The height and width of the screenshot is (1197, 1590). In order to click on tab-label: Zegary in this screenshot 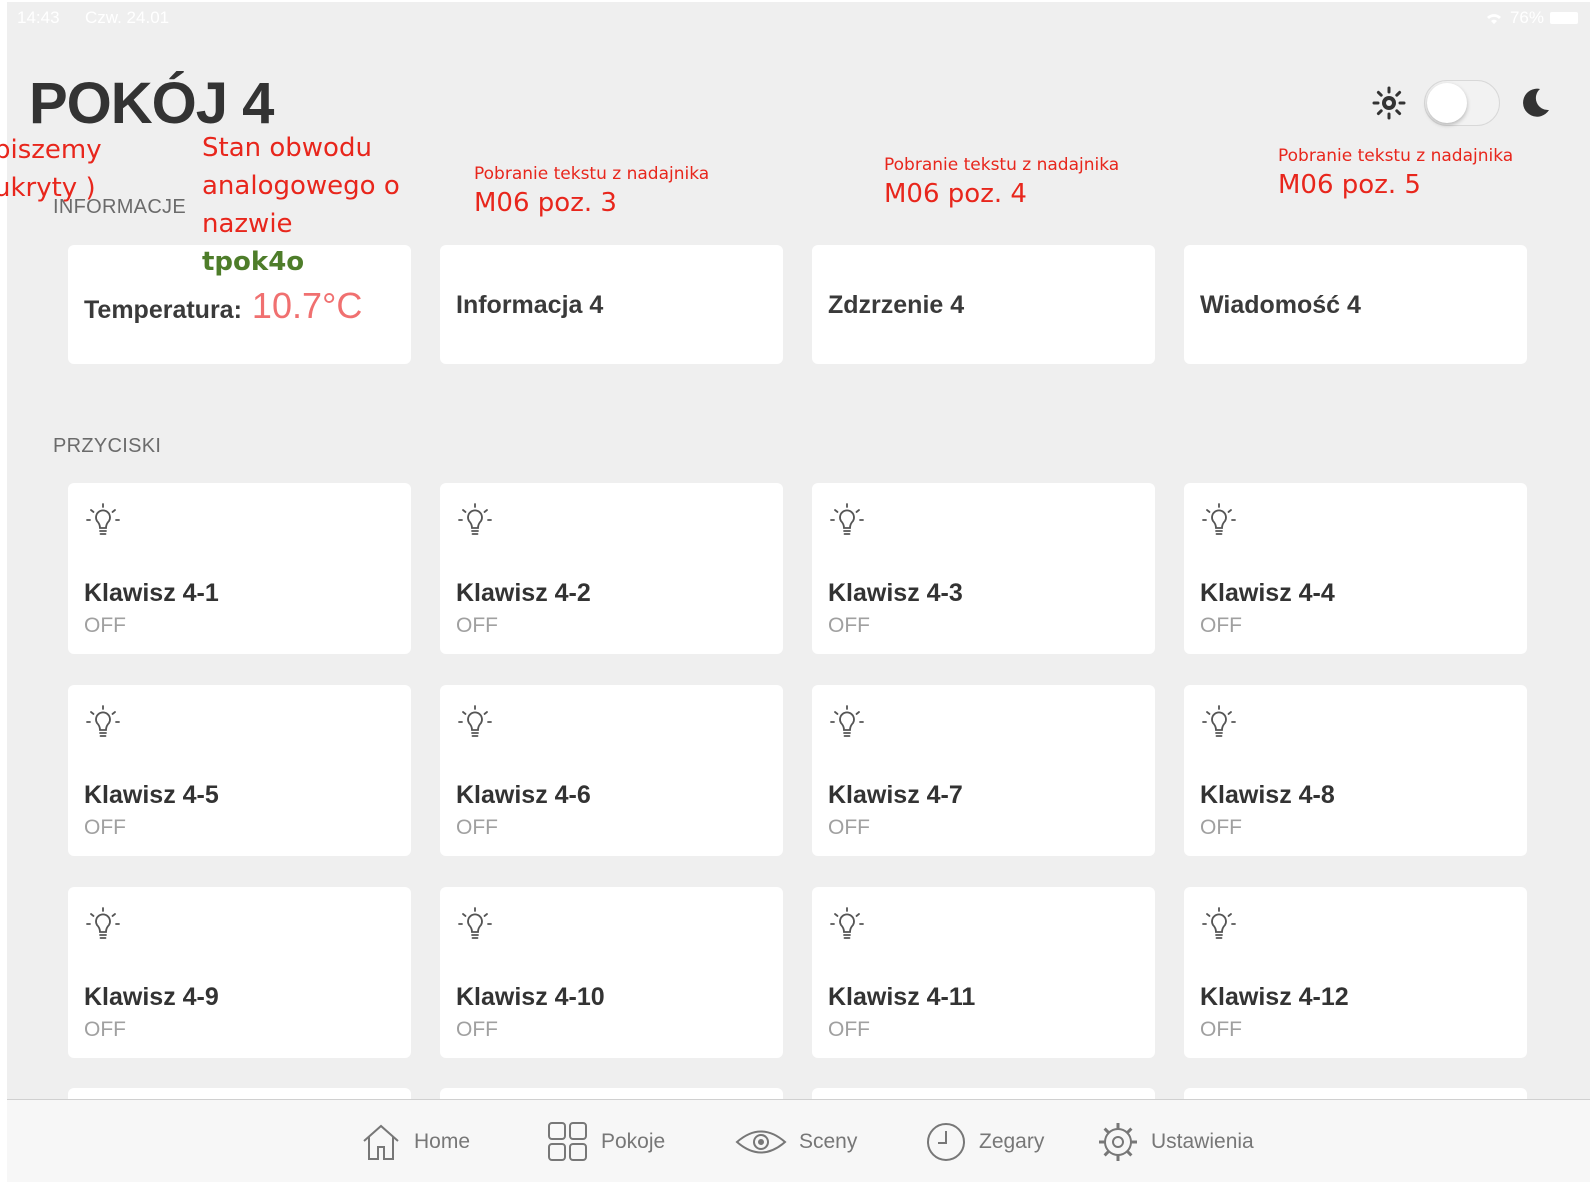, I will do `click(1012, 1141)`.